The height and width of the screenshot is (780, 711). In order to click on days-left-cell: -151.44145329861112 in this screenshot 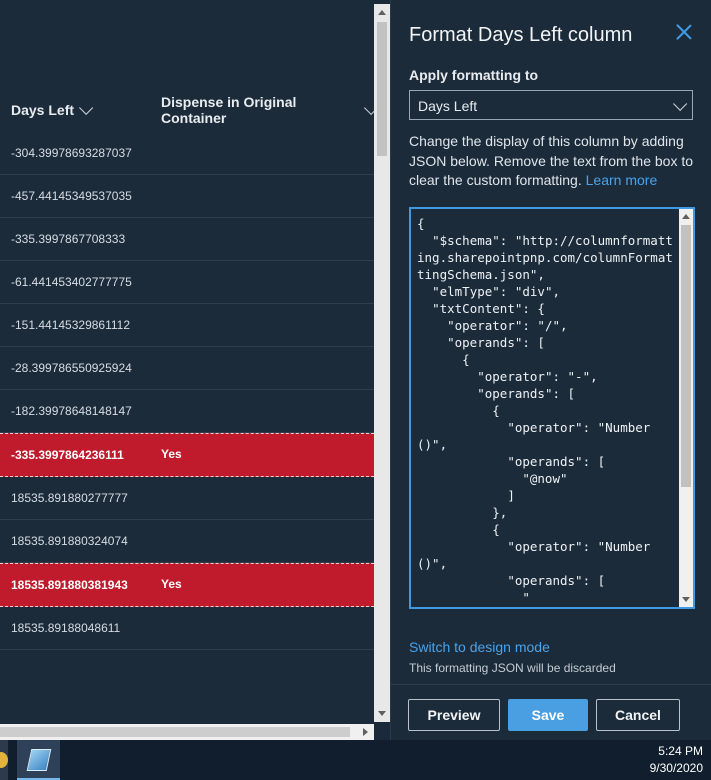, I will do `click(71, 325)`.